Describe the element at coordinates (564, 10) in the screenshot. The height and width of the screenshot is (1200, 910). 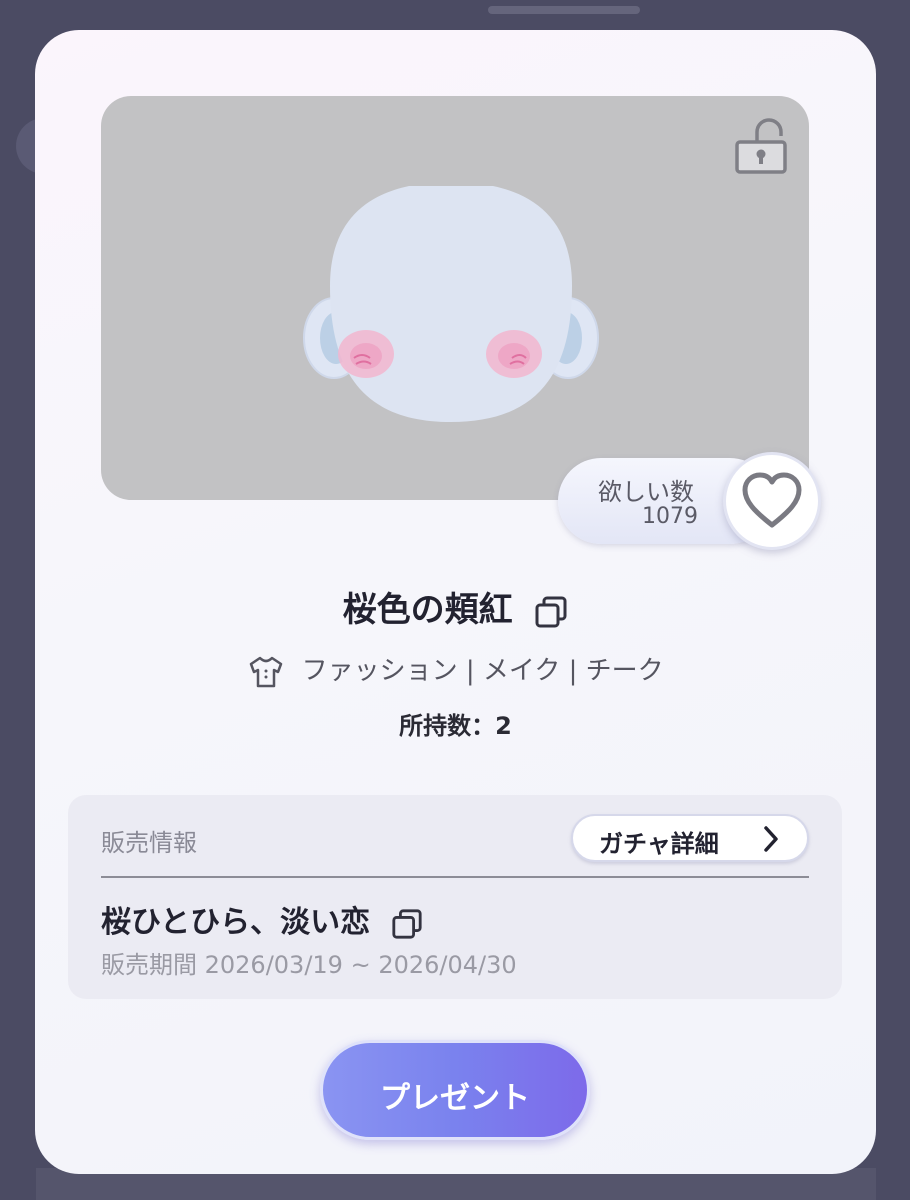
I see `backdrop-handle` at that location.